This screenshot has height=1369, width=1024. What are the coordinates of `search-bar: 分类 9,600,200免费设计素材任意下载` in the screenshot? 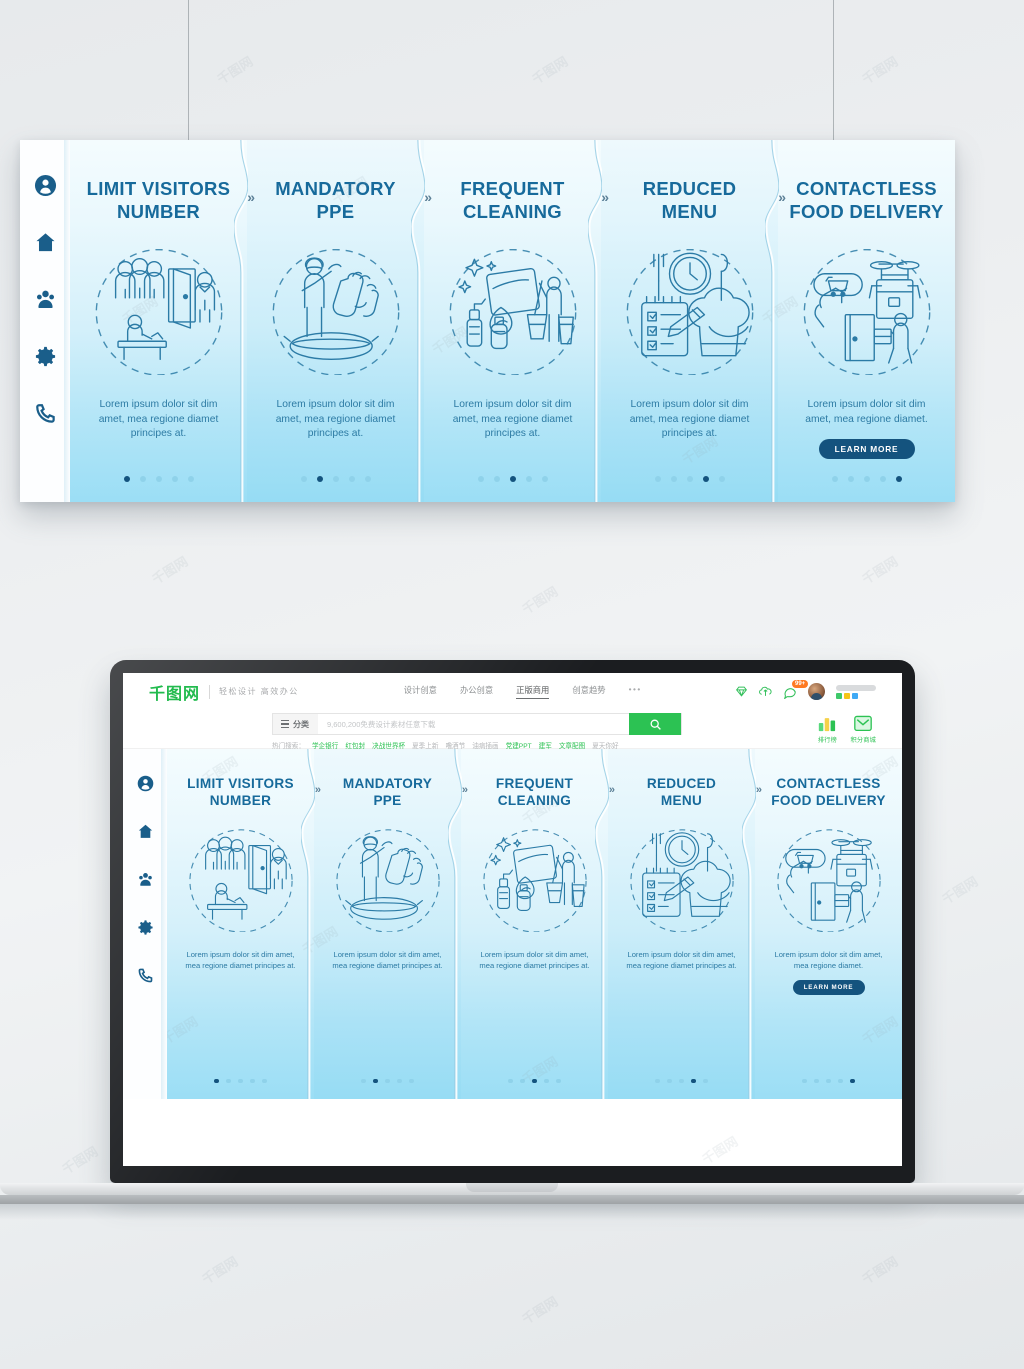 It's located at (477, 724).